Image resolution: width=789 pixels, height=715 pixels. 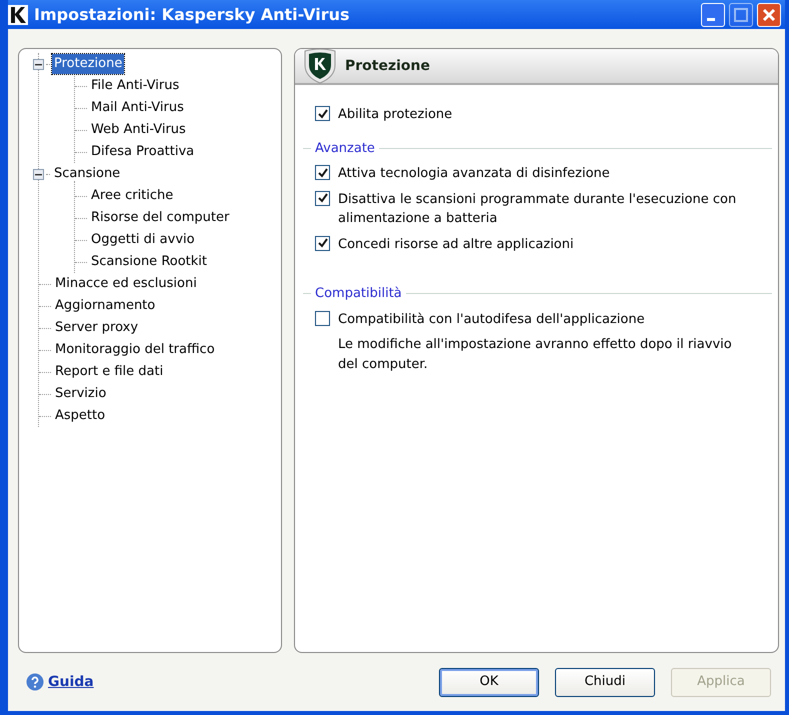 What do you see at coordinates (489, 682) in the screenshot?
I see `dialog-button: OK` at bounding box center [489, 682].